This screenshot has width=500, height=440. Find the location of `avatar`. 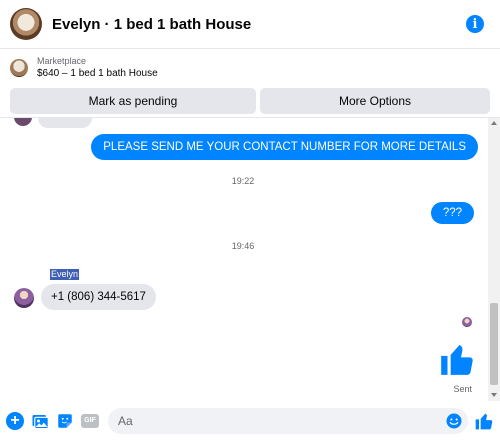

avatar is located at coordinates (26, 24).